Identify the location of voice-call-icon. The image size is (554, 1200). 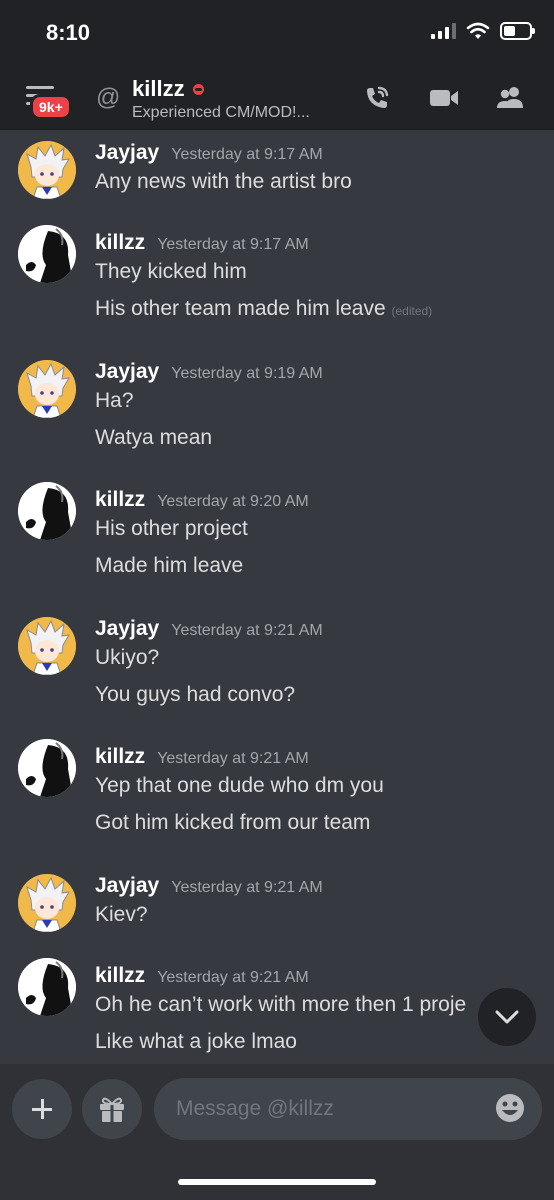
(378, 98).